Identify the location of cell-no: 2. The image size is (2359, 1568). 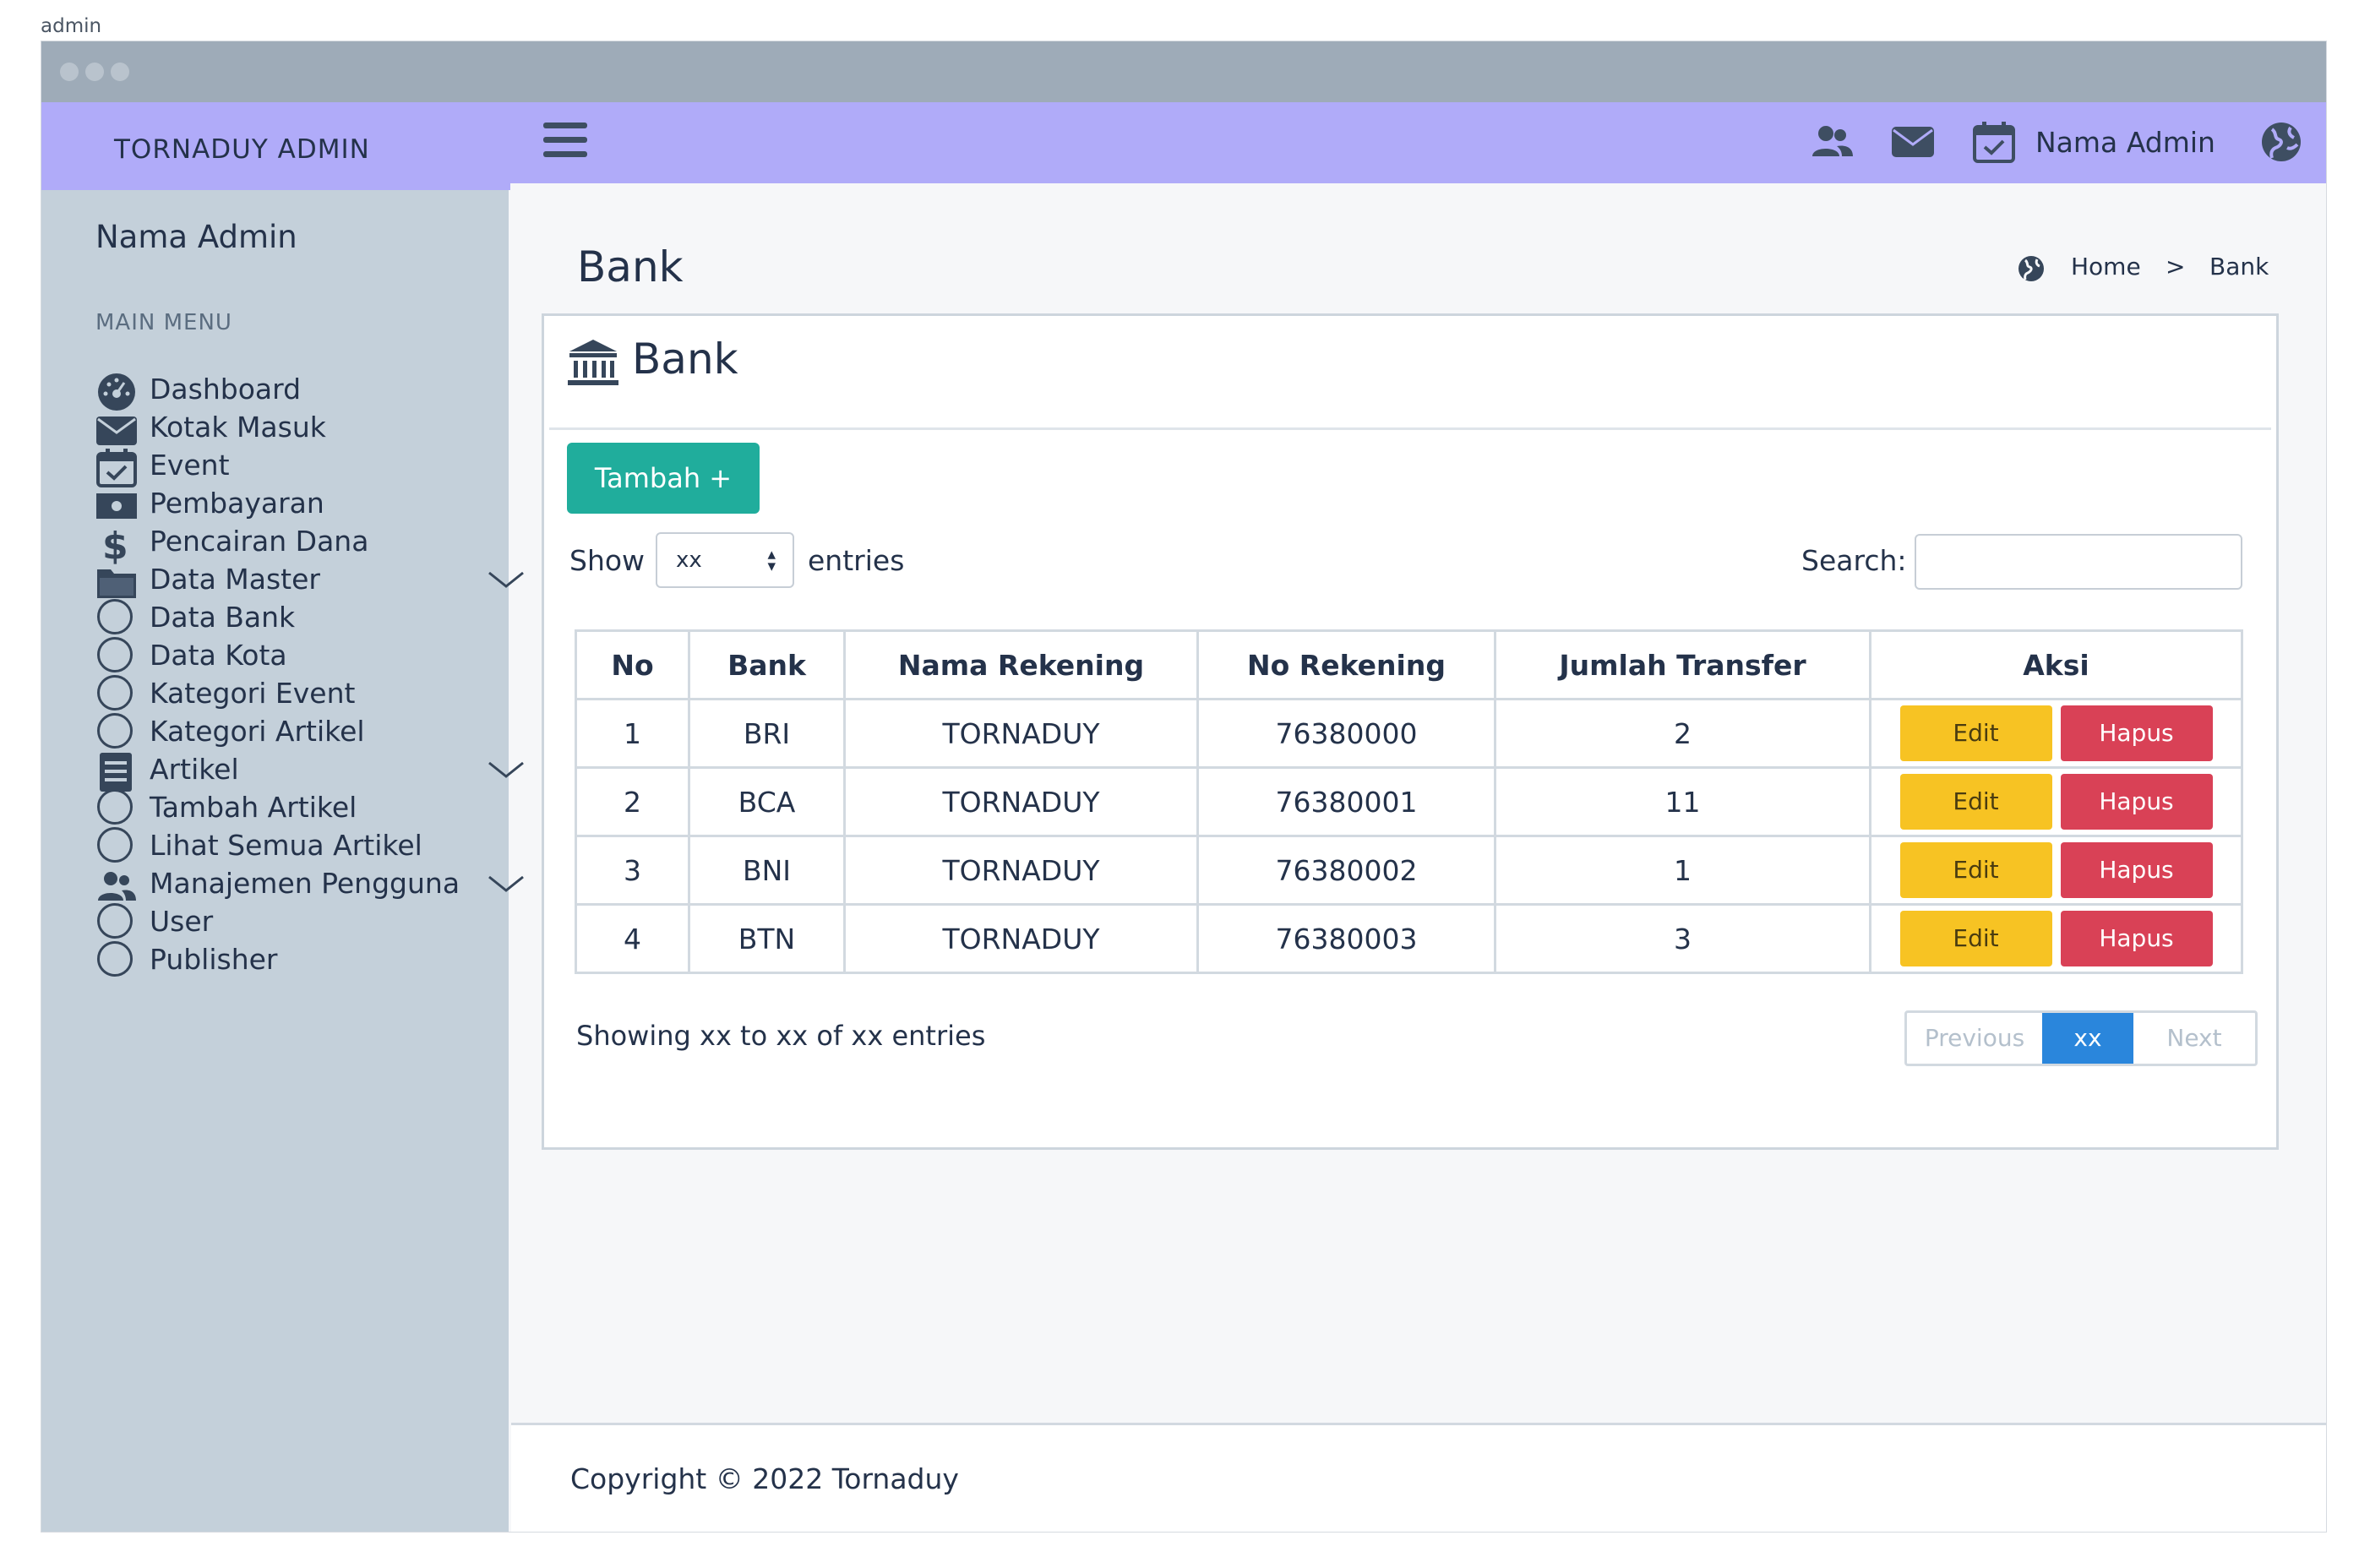
(632, 801).